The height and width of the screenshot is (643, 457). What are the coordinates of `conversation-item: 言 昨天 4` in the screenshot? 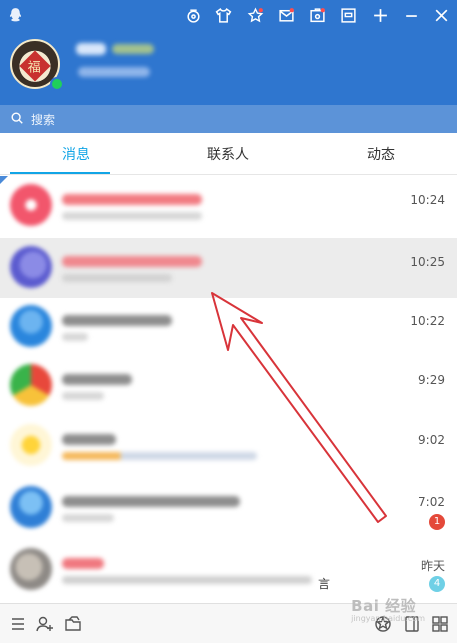 It's located at (228, 570).